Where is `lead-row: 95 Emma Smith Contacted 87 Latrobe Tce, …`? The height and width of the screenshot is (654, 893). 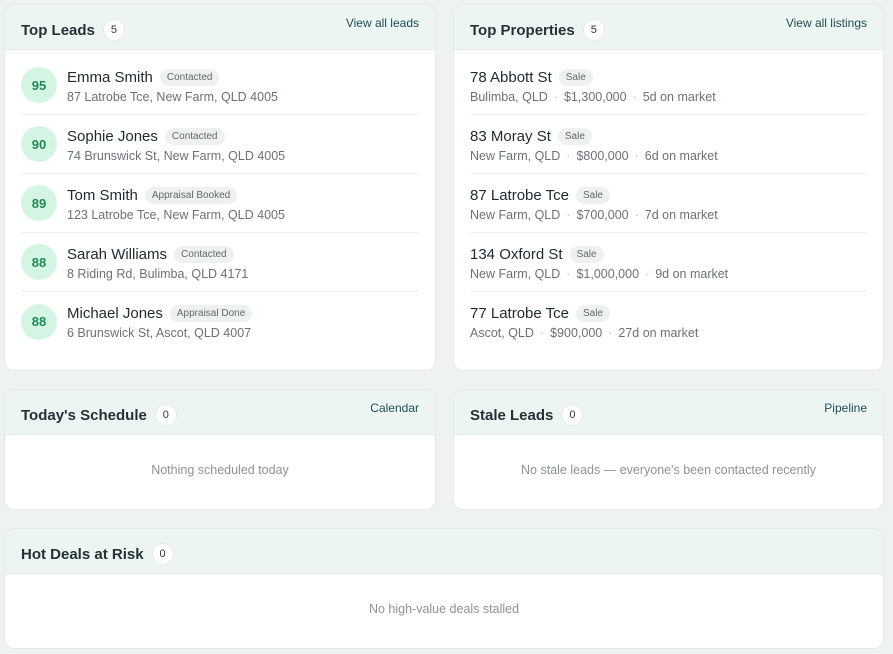 lead-row: 95 Emma Smith Contacted 87 Latrobe Tce, … is located at coordinates (220, 85).